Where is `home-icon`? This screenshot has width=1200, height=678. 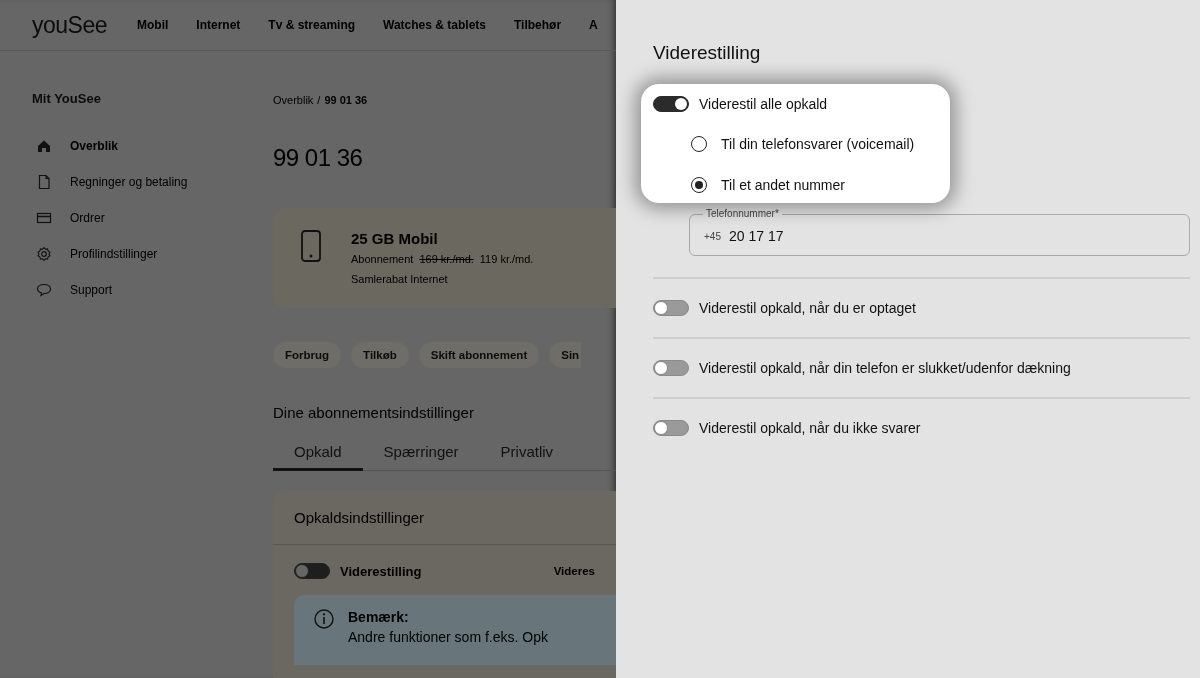
home-icon is located at coordinates (44, 146).